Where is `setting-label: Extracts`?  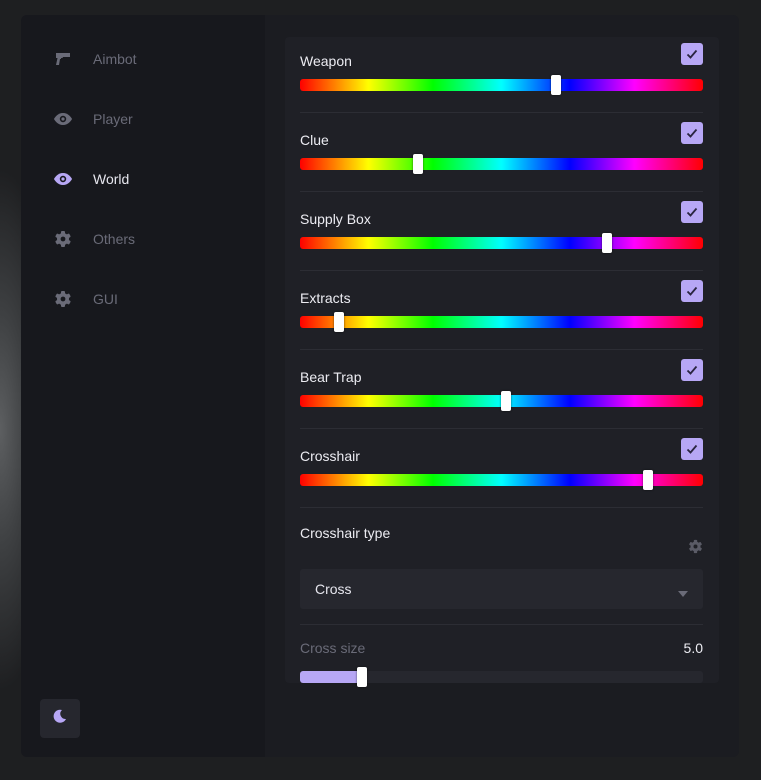
setting-label: Extracts is located at coordinates (325, 298).